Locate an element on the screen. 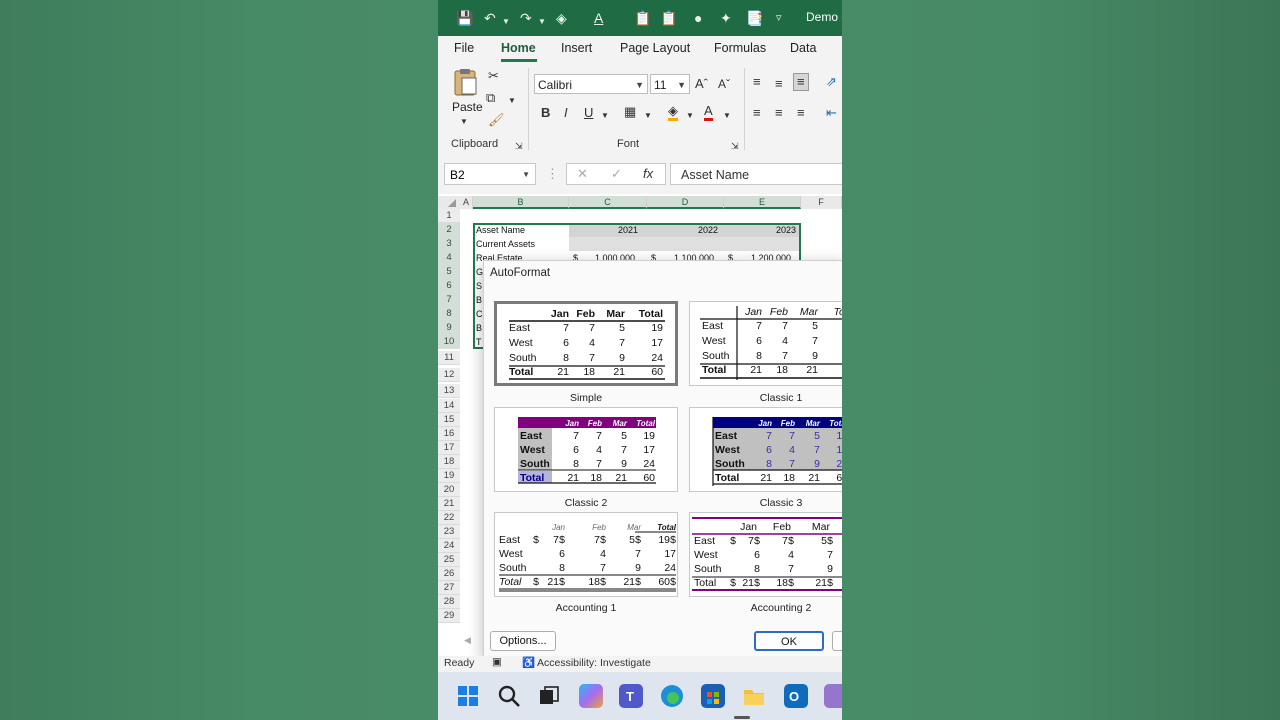 Image resolution: width=1280 pixels, height=720 pixels. row-header: 5 is located at coordinates (449, 272).